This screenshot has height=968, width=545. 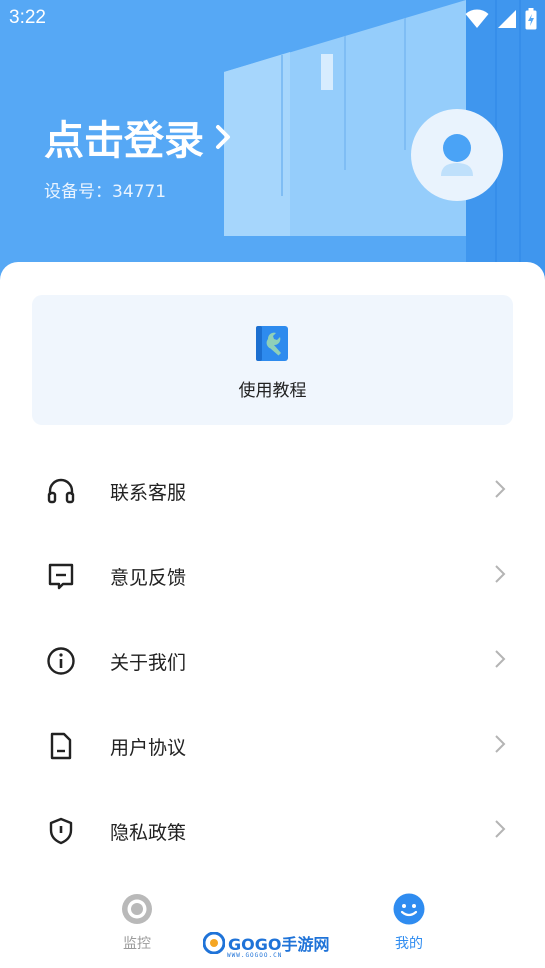 I want to click on watermark: GOGO手游网 WWW.GOGOO.CN, so click(x=266, y=945).